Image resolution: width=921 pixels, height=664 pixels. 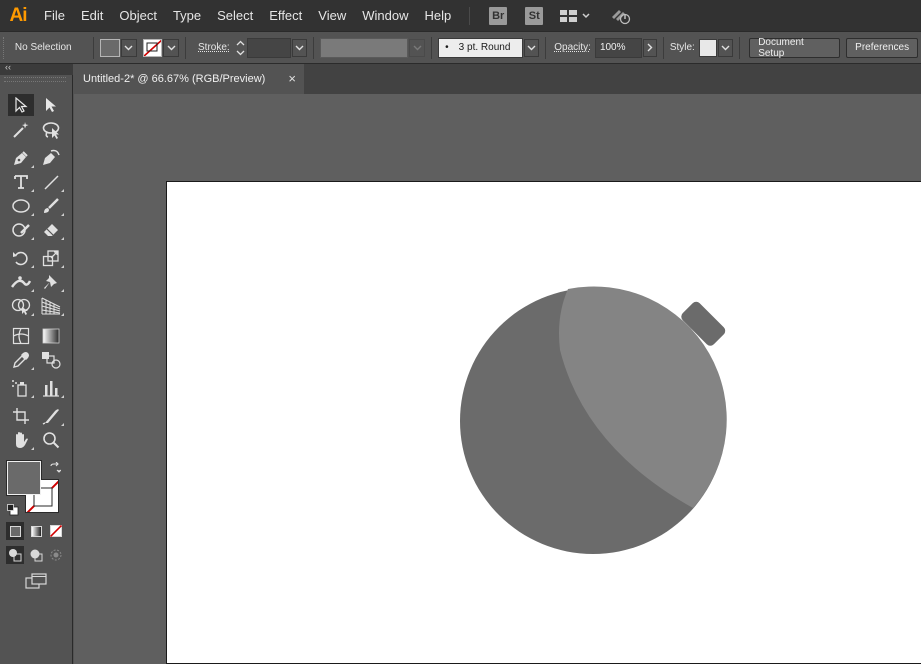 What do you see at coordinates (484, 47) in the screenshot?
I see `brush-definition-label: 3 pt. Round` at bounding box center [484, 47].